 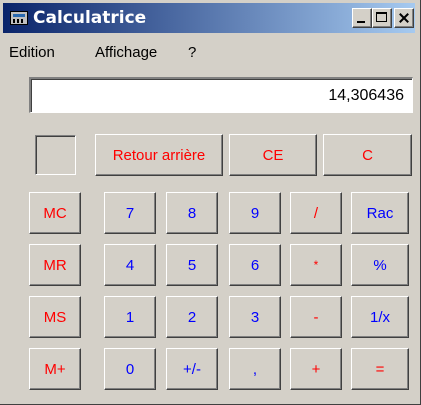 What do you see at coordinates (255, 265) in the screenshot?
I see `digit-6-button: 6` at bounding box center [255, 265].